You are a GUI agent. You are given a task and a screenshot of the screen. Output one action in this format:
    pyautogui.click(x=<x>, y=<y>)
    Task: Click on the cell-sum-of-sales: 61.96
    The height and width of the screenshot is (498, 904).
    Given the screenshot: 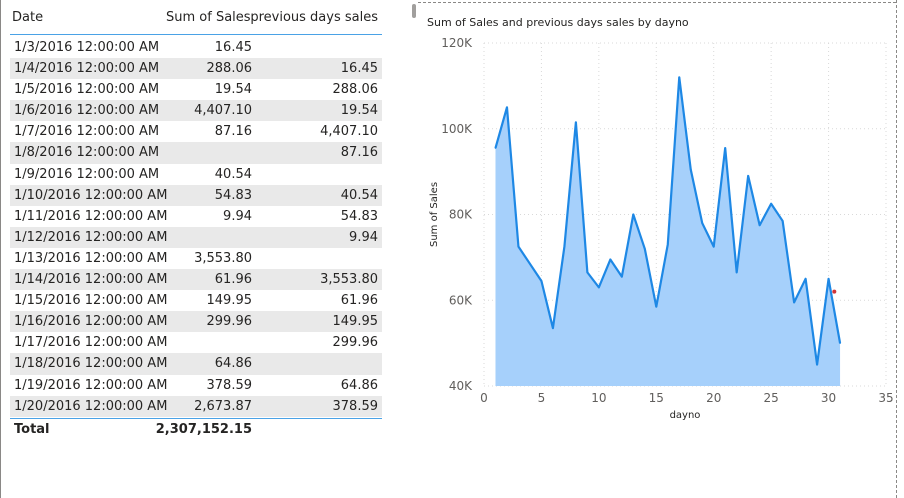 What is the action you would take?
    pyautogui.click(x=233, y=280)
    